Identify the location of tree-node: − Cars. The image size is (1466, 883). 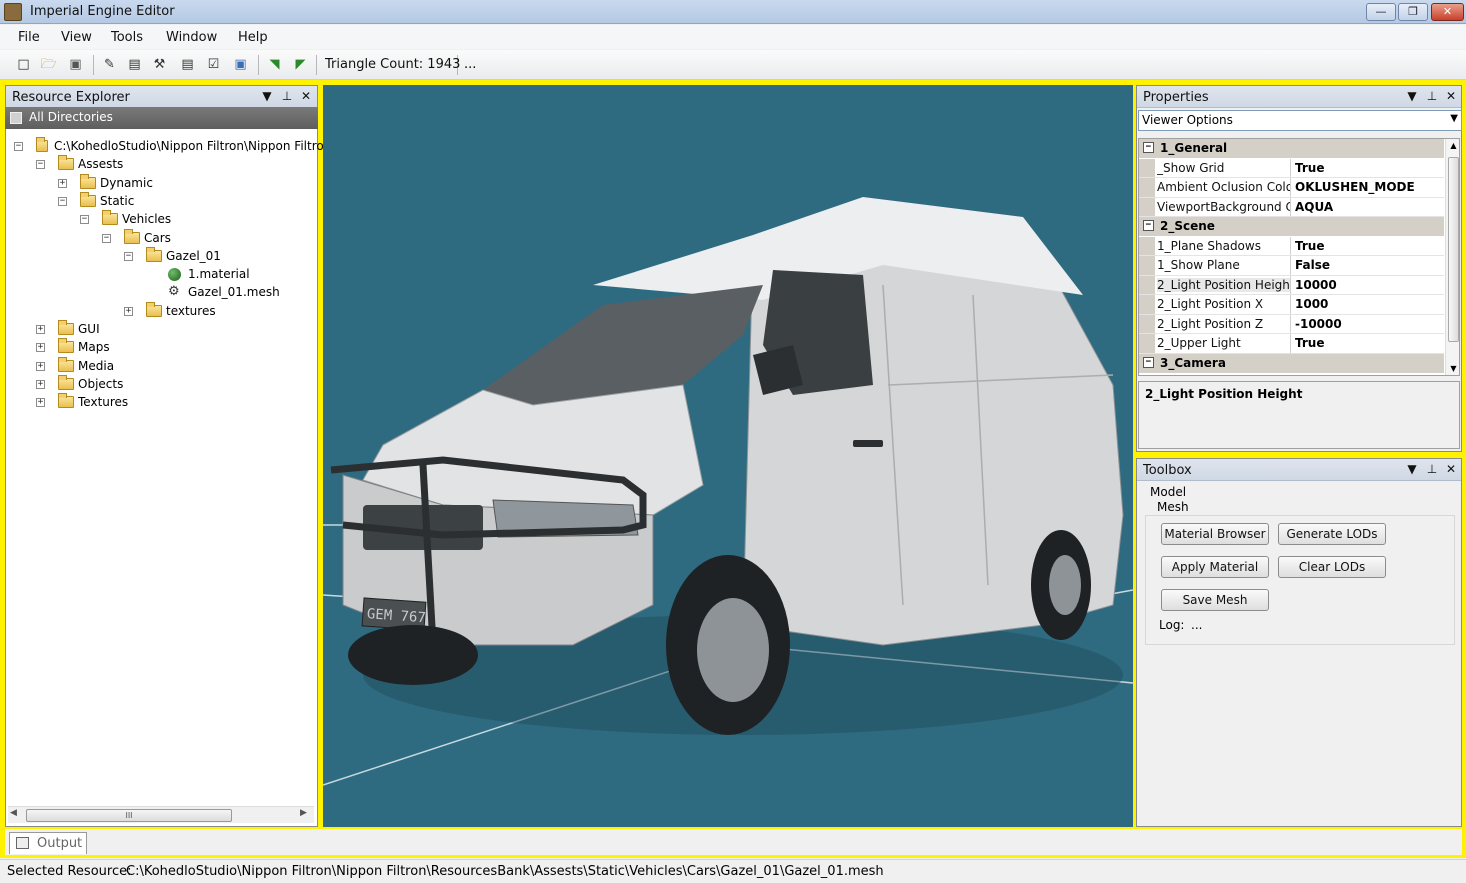
(206, 238).